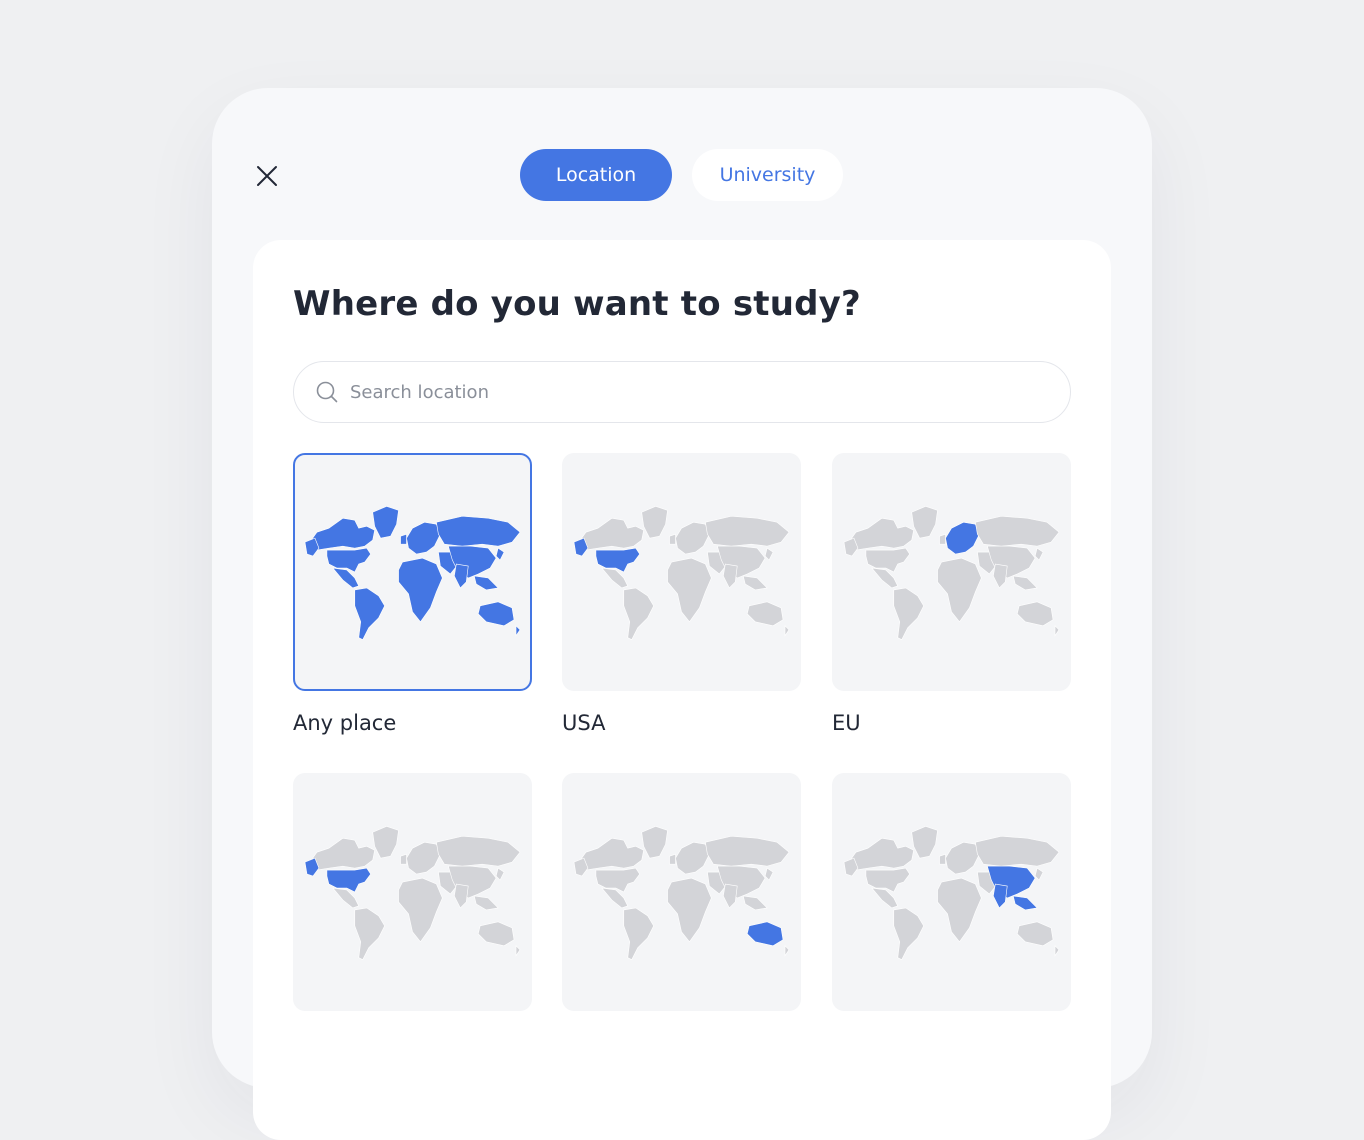 The image size is (1364, 1140). I want to click on page-title: Where do you want to study?, so click(577, 304).